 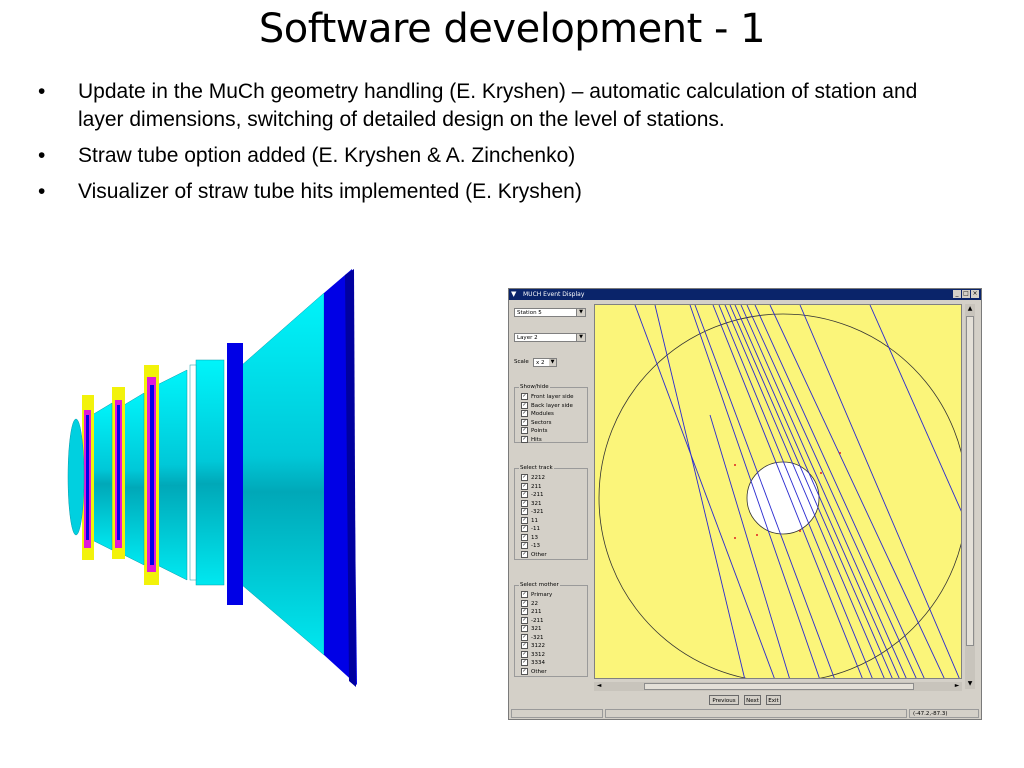 I want to click on mother-checkbox: ✓ 3312, so click(x=533, y=654).